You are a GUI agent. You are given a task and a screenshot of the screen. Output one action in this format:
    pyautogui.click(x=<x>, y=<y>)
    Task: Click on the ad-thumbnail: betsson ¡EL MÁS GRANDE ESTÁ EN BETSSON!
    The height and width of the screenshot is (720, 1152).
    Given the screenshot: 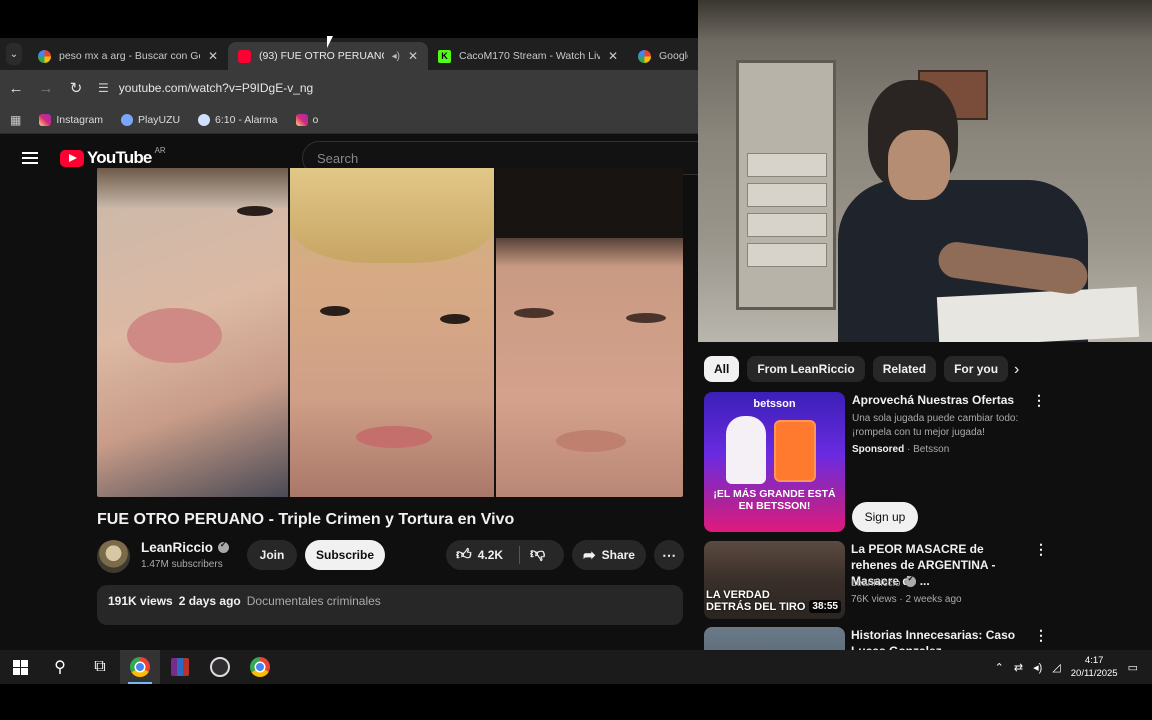 What is the action you would take?
    pyautogui.click(x=774, y=462)
    